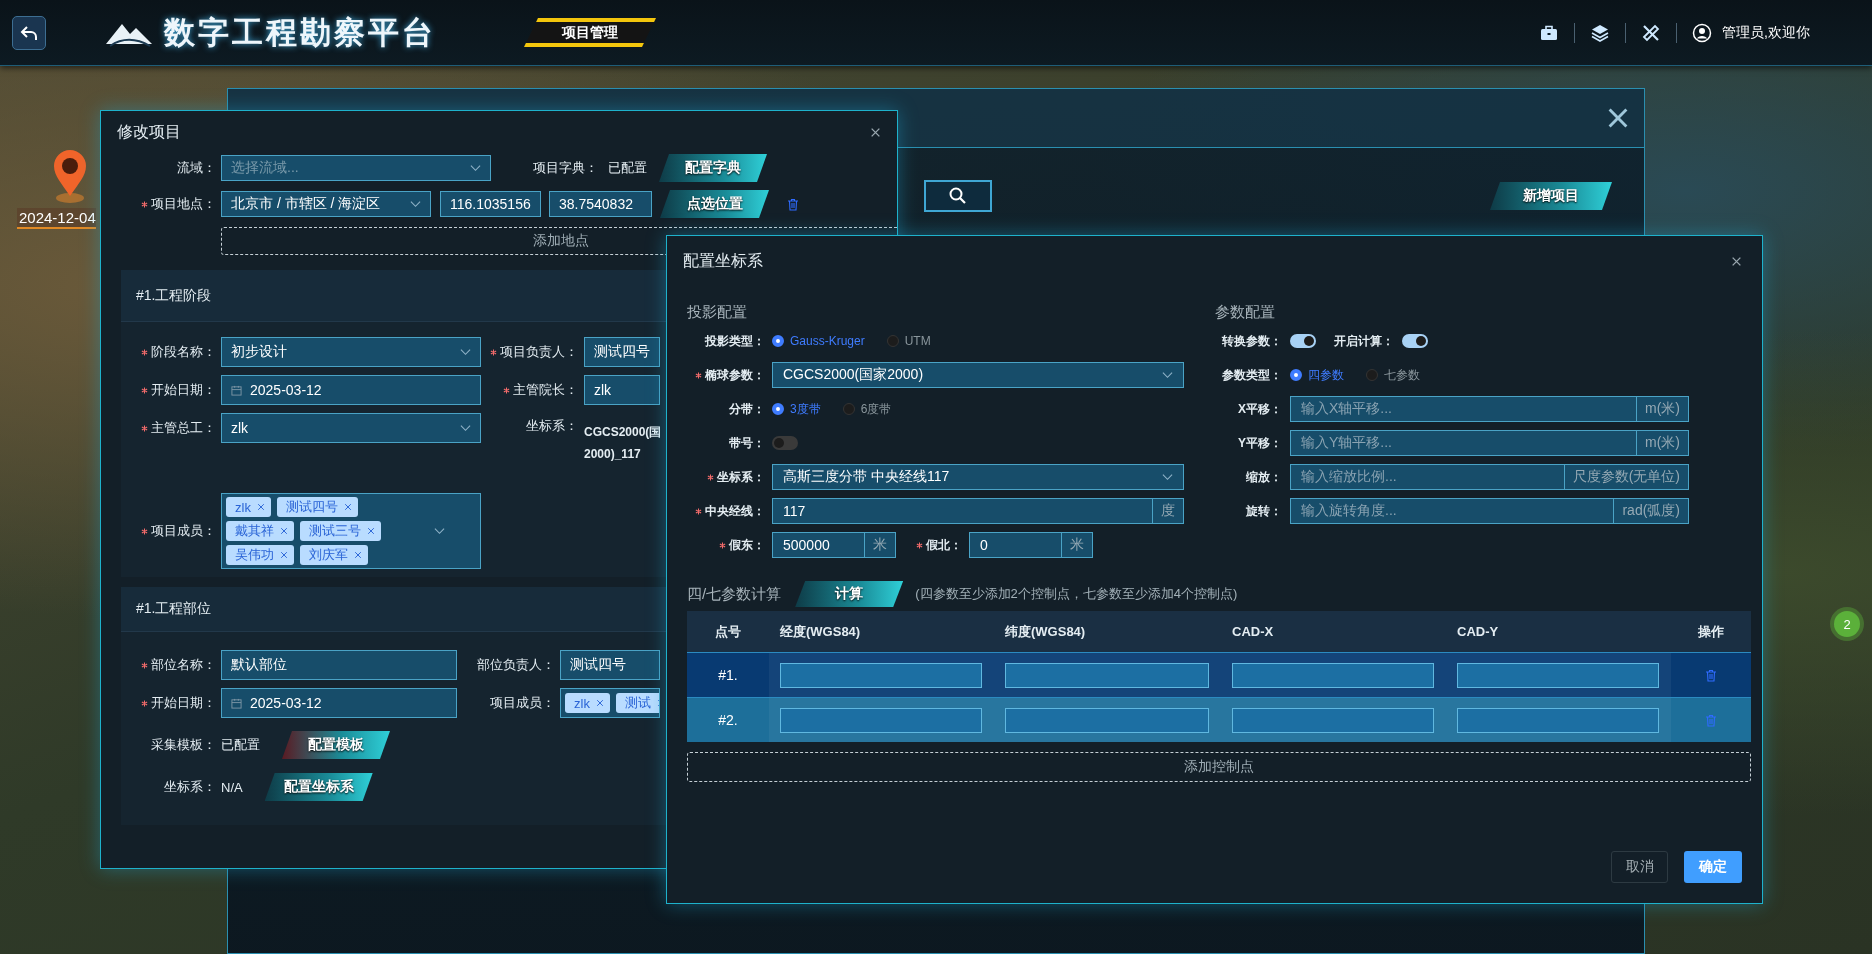 The image size is (1872, 954). I want to click on section-heading: #1.工程阶段, so click(174, 295).